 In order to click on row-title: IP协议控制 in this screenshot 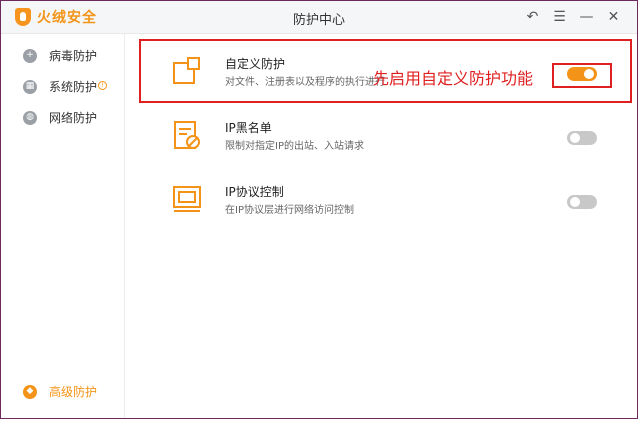, I will do `click(254, 192)`.